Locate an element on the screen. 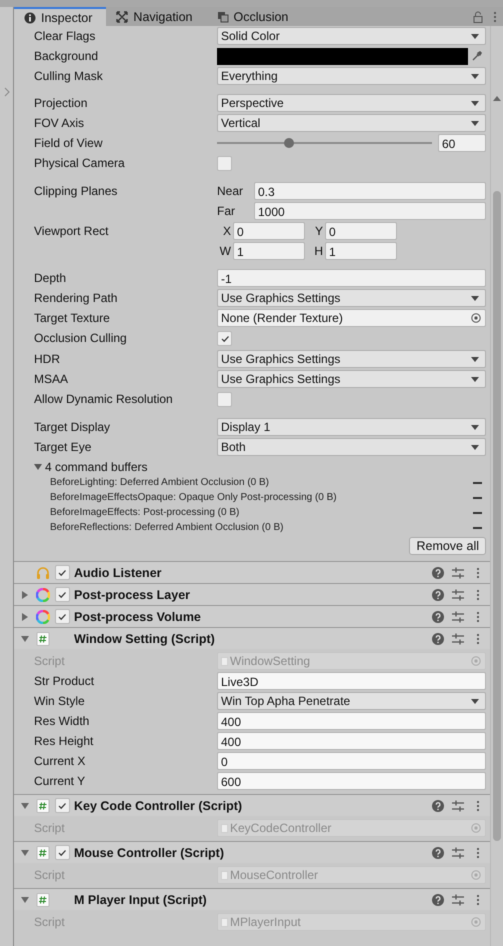 The width and height of the screenshot is (503, 946). number-field: 60 is located at coordinates (462, 143).